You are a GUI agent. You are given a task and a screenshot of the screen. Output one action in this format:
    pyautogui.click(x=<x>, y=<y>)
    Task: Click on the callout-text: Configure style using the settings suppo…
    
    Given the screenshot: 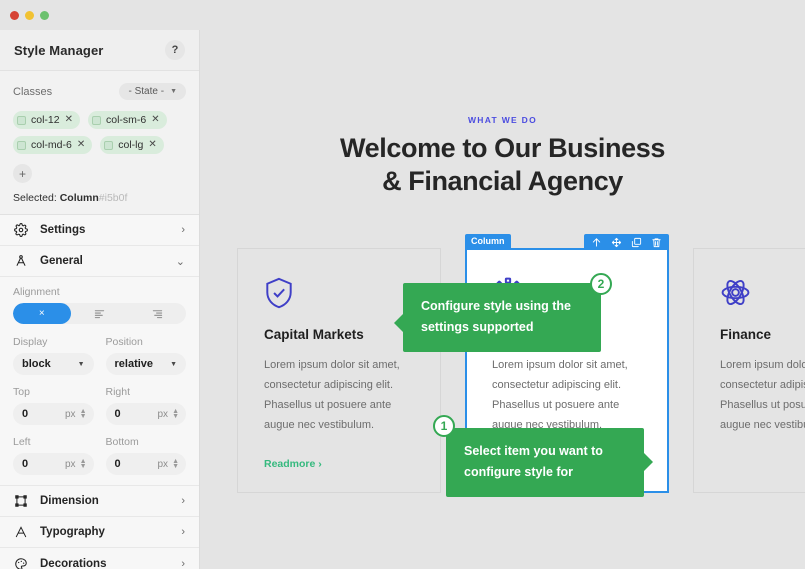 What is the action you would take?
    pyautogui.click(x=496, y=316)
    